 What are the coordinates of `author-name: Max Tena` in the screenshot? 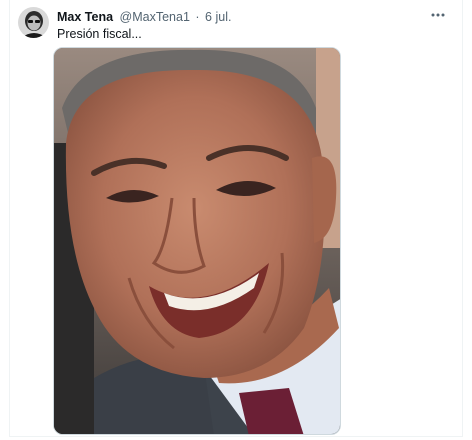 It's located at (85, 17).